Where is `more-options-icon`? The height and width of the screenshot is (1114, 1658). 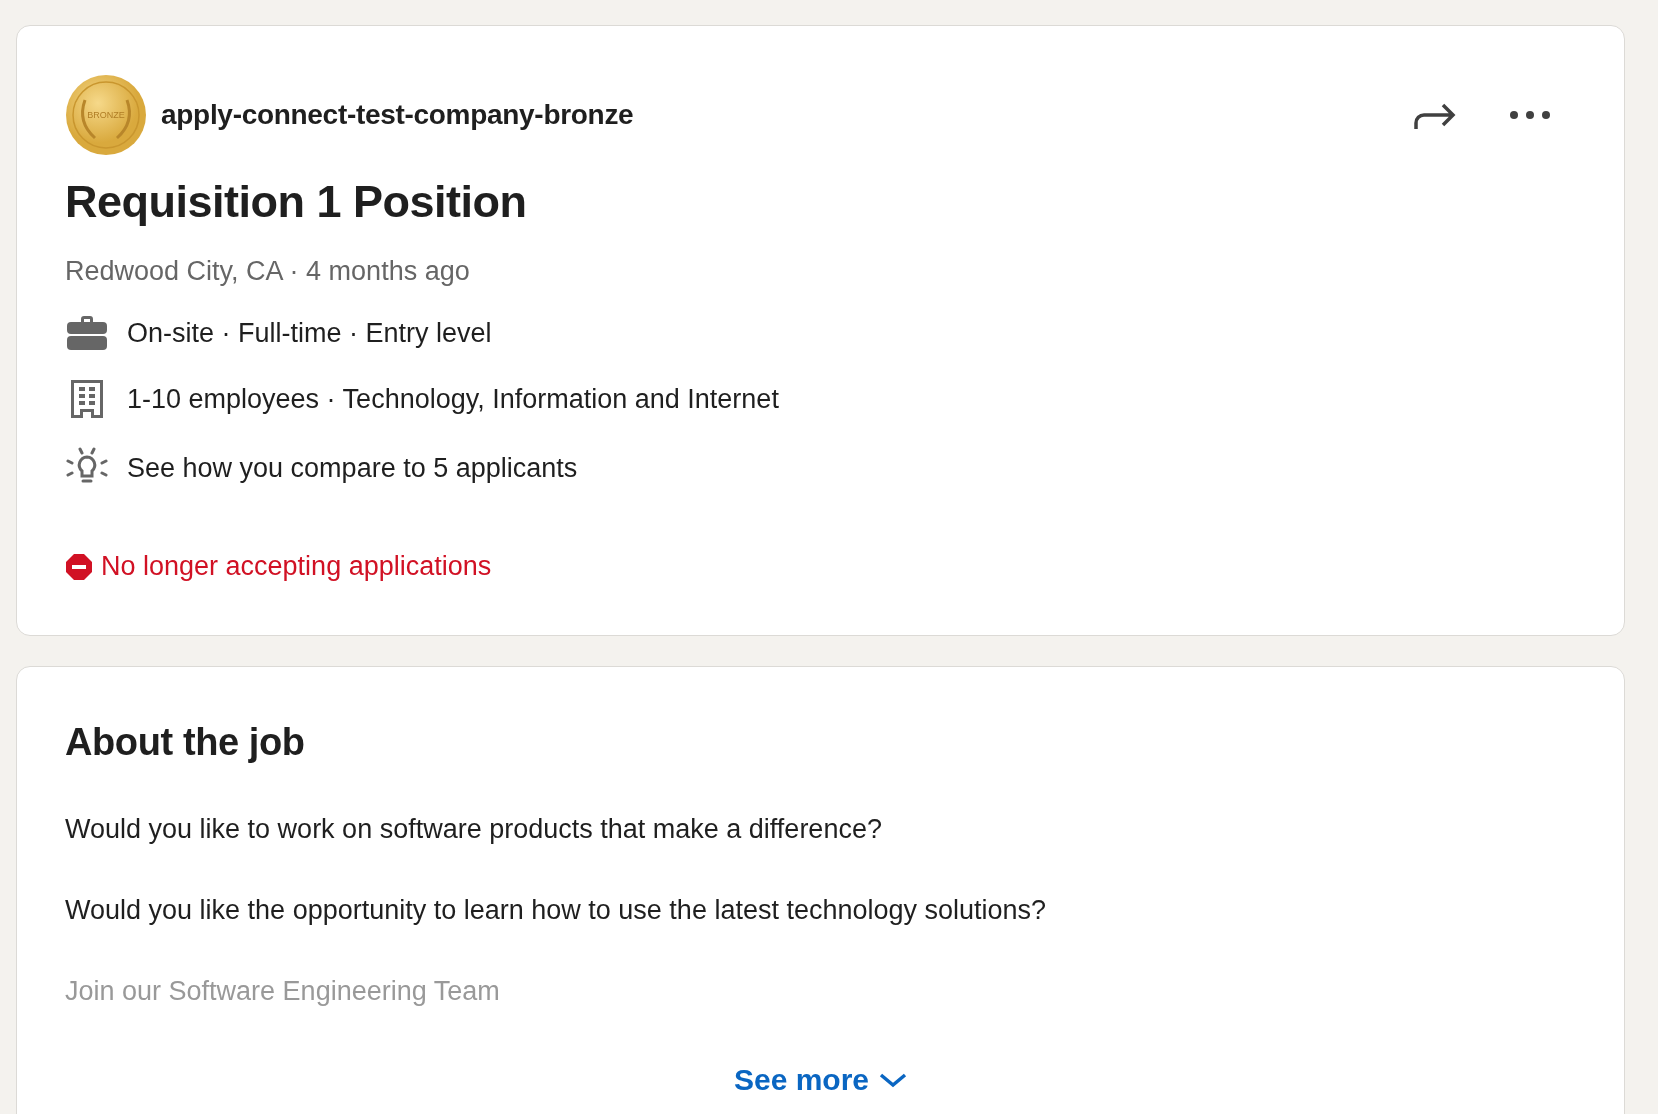 more-options-icon is located at coordinates (1530, 115).